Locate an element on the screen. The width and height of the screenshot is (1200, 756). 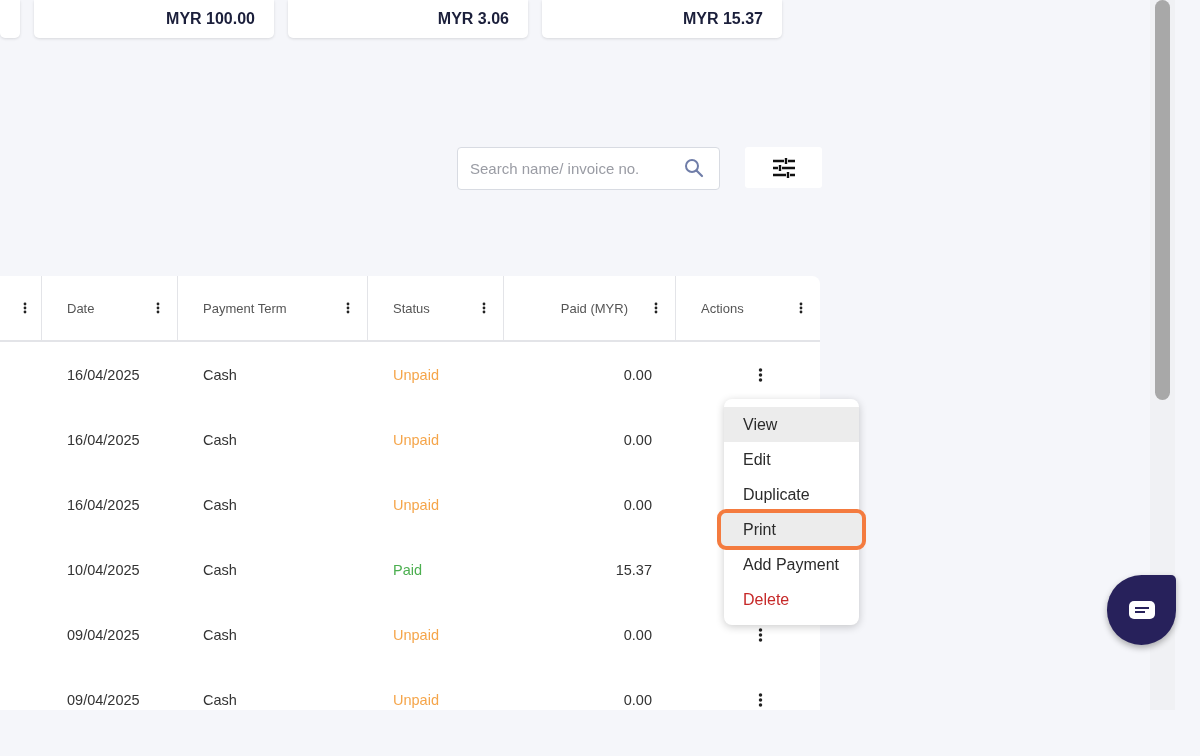
card-amount: MYR 3.06 is located at coordinates (473, 19).